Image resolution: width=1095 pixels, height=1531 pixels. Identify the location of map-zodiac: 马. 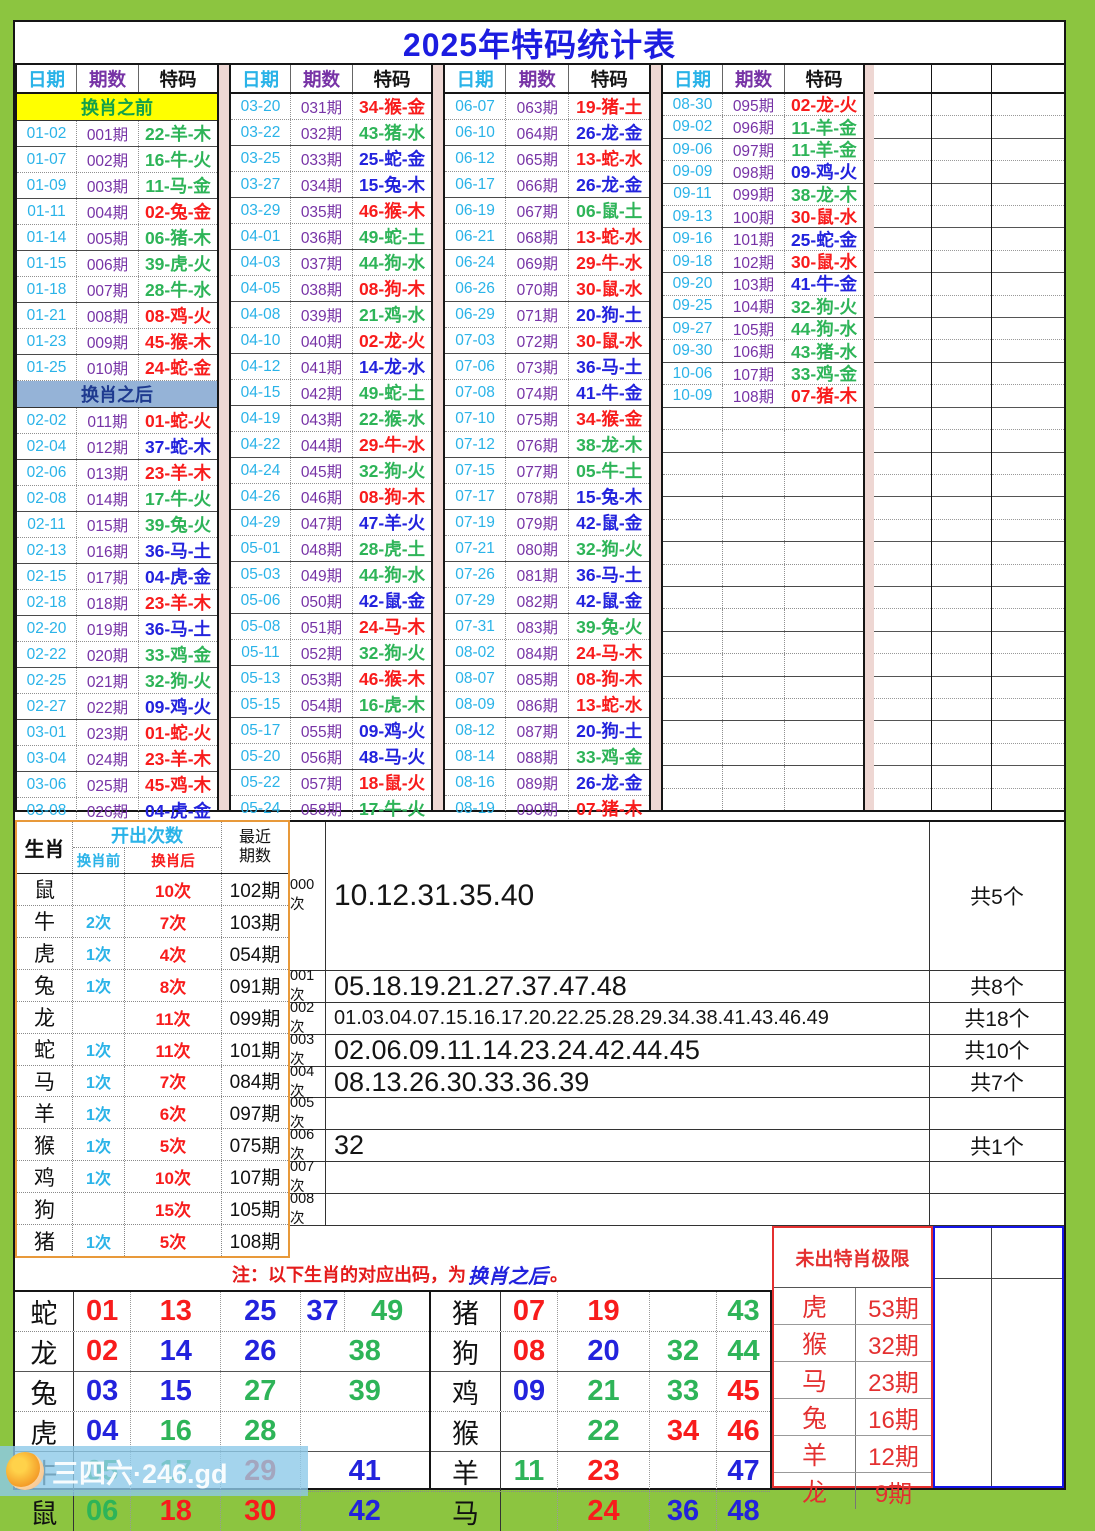
(466, 1511).